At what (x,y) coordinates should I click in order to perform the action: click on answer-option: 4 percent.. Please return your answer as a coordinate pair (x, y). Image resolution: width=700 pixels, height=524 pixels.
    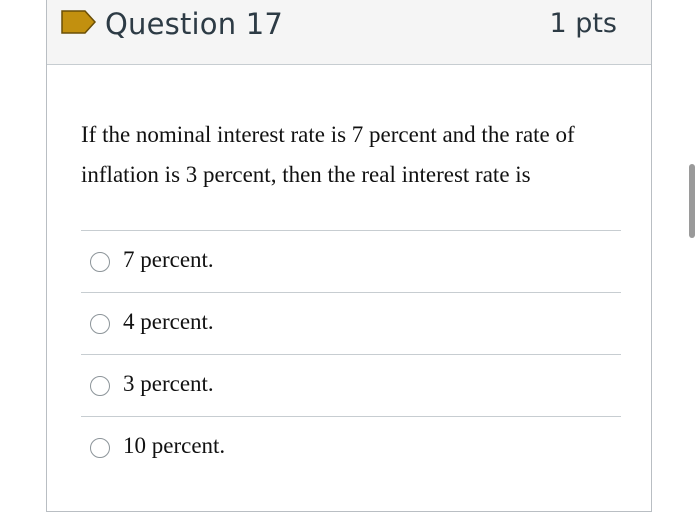
    Looking at the image, I should click on (351, 323).